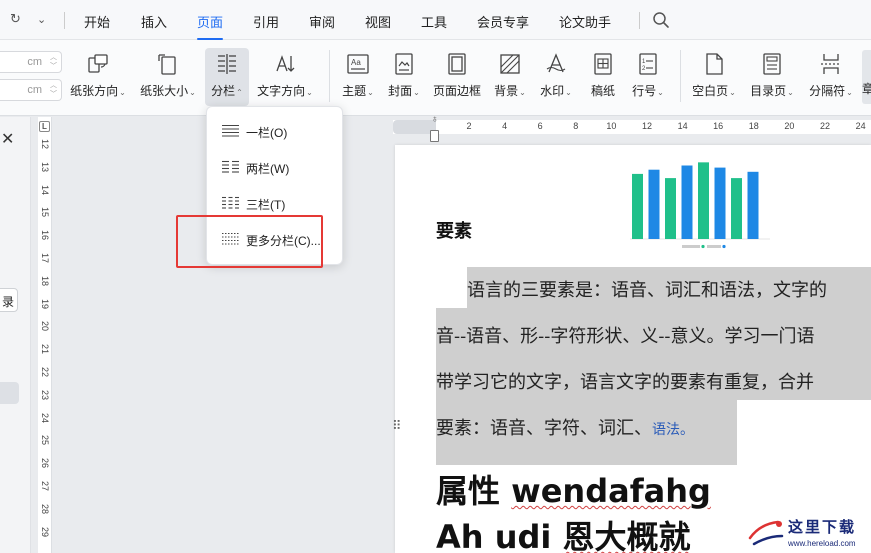 This screenshot has width=871, height=553. I want to click on tab-insert: 插入, so click(154, 21).